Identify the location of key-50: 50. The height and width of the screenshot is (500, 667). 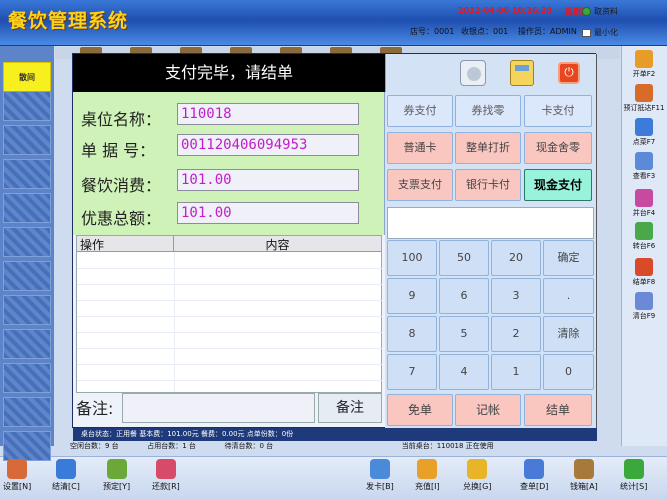
(464, 258).